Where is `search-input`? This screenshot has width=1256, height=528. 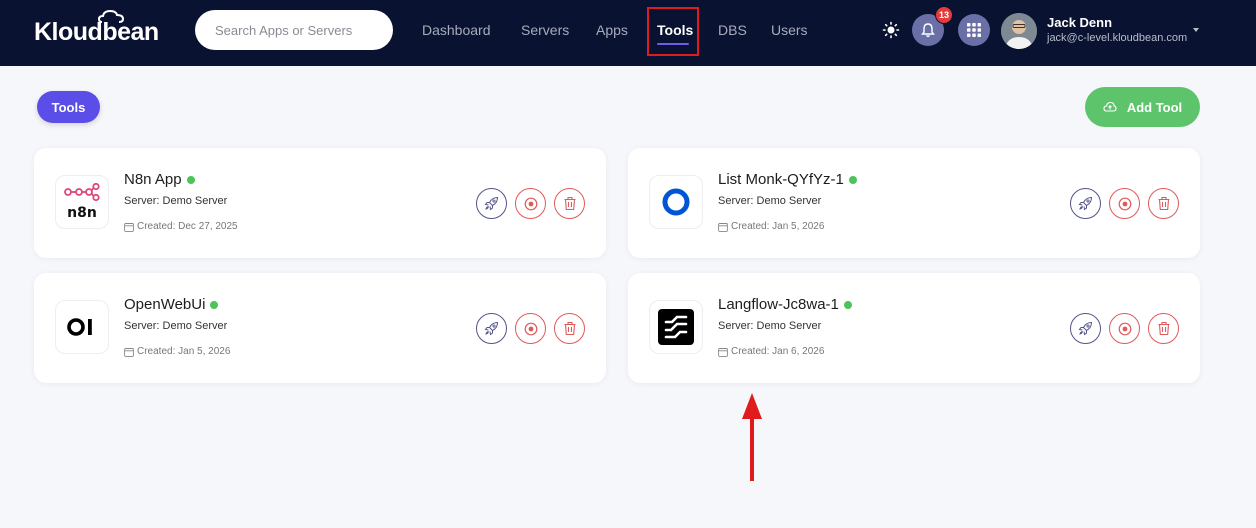
search-input is located at coordinates (294, 30).